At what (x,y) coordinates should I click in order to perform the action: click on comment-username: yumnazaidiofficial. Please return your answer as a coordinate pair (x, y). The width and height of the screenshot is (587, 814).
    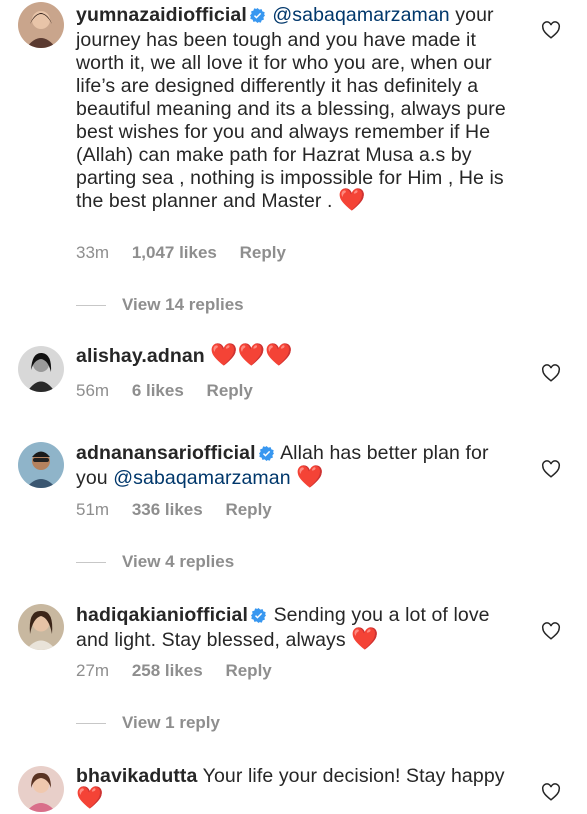
    Looking at the image, I should click on (161, 15).